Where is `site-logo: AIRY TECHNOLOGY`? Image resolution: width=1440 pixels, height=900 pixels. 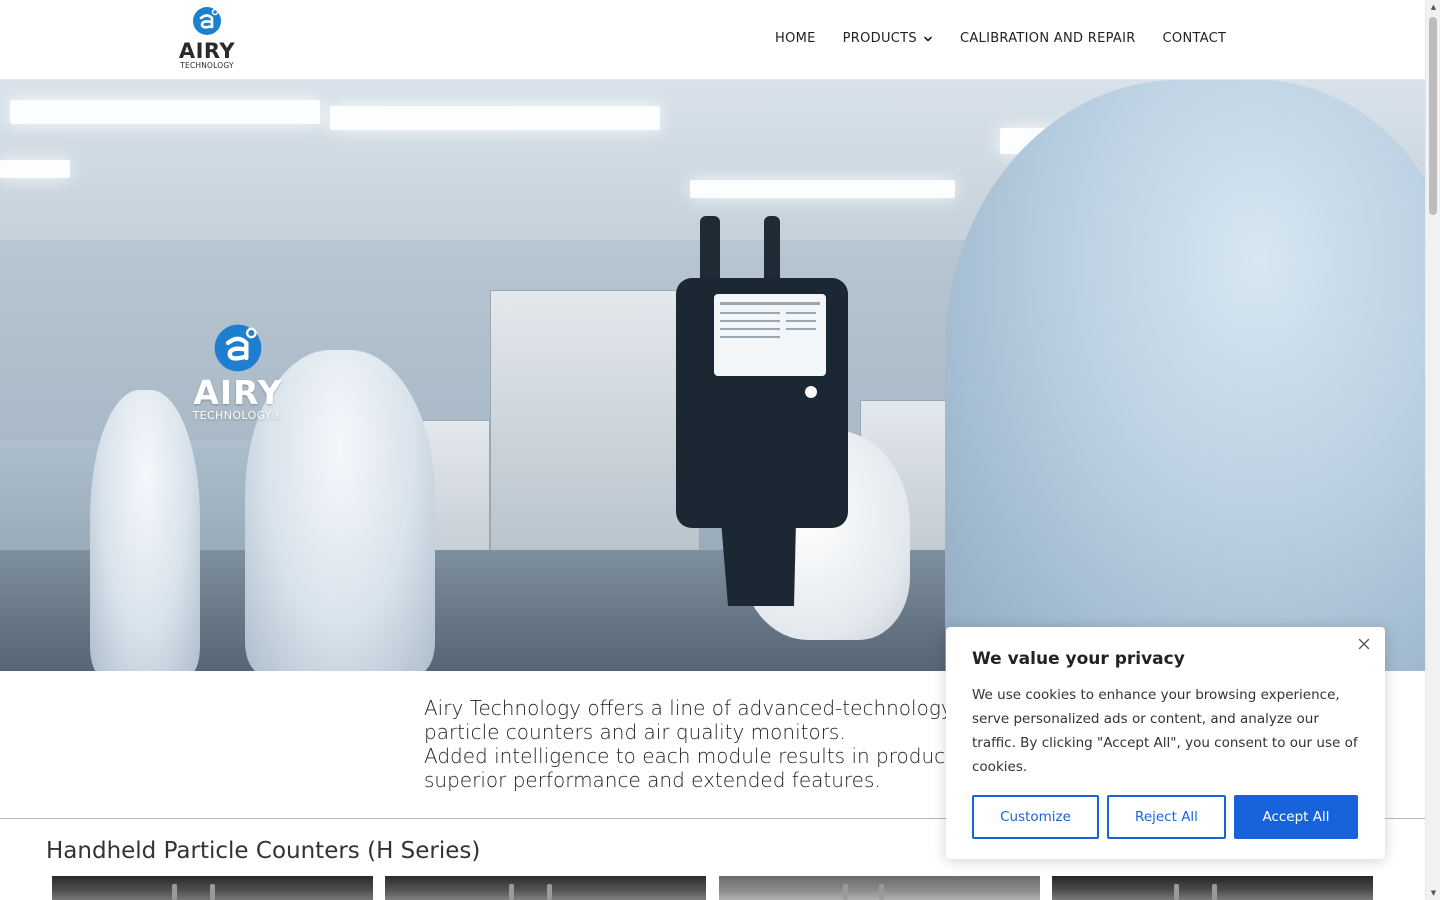 site-logo: AIRY TECHNOLOGY is located at coordinates (207, 40).